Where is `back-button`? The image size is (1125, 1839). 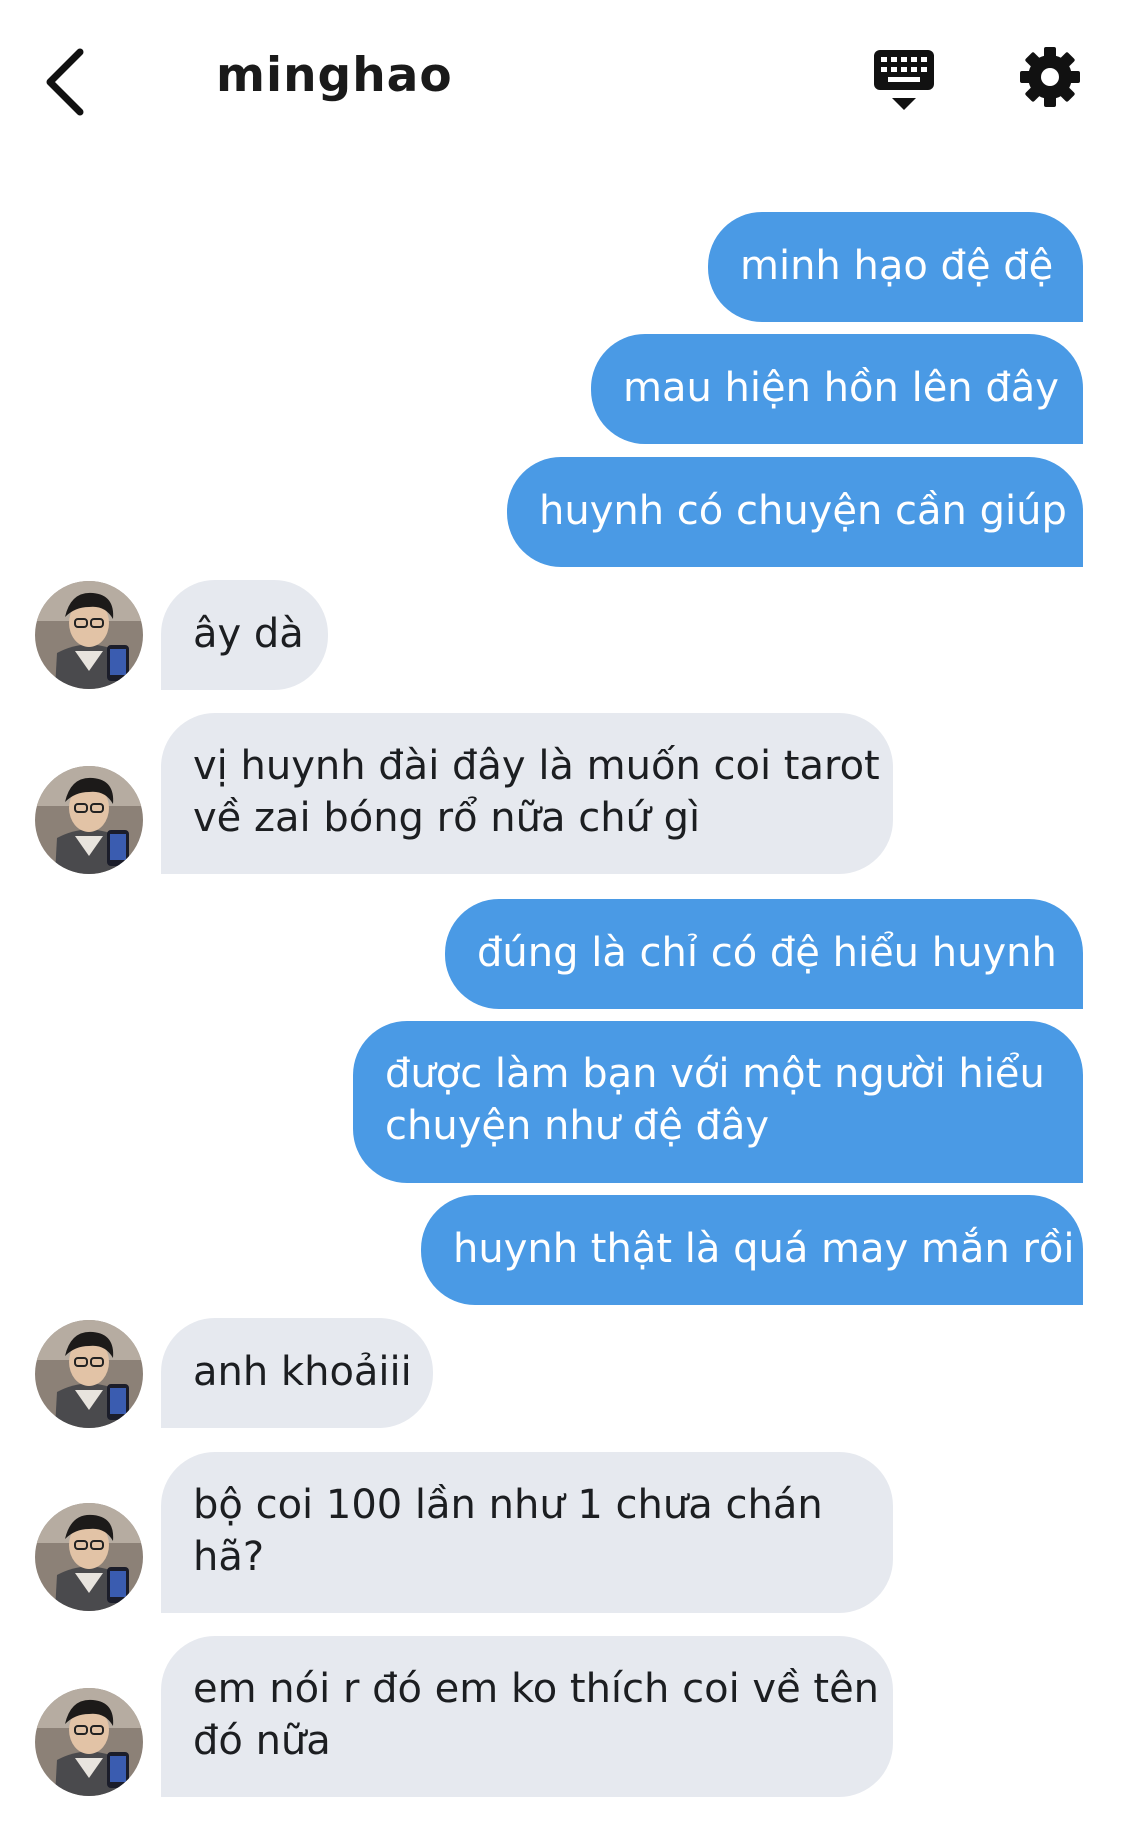
back-button is located at coordinates (65, 80).